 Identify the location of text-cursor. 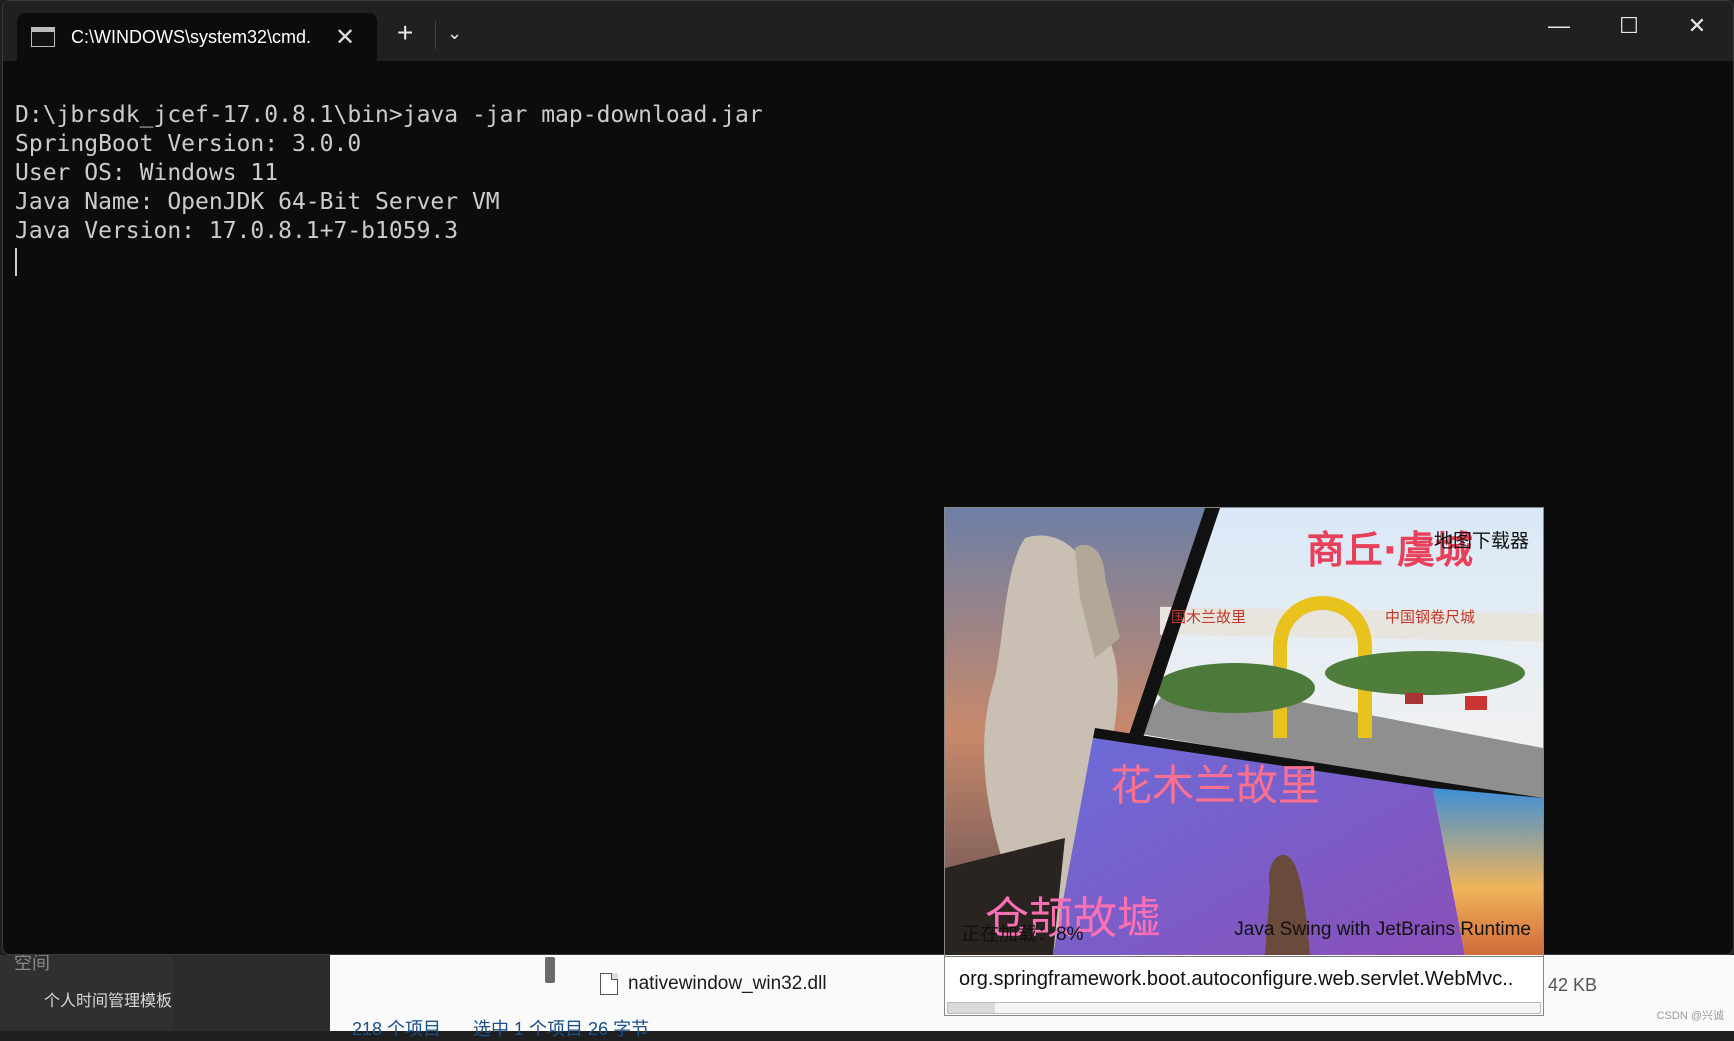
(16, 262).